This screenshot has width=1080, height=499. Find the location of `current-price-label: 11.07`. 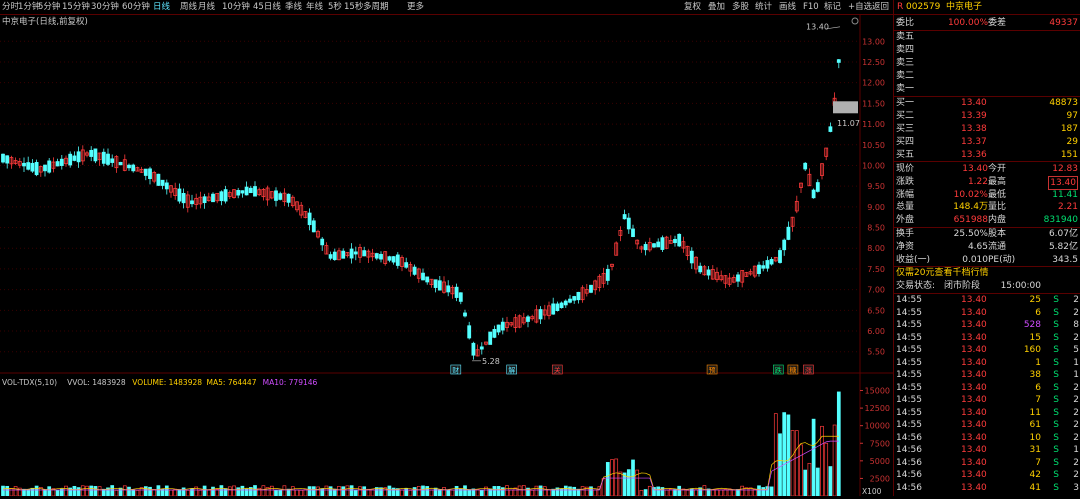

current-price-label: 11.07 is located at coordinates (848, 123).